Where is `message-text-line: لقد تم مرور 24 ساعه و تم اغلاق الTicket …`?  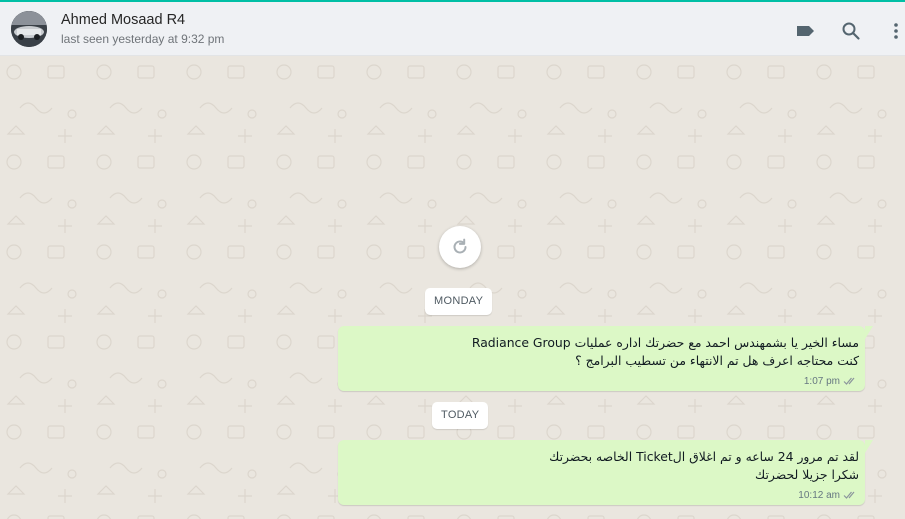 message-text-line: لقد تم مرور 24 ساعه و تم اغلاق الTicket … is located at coordinates (704, 456).